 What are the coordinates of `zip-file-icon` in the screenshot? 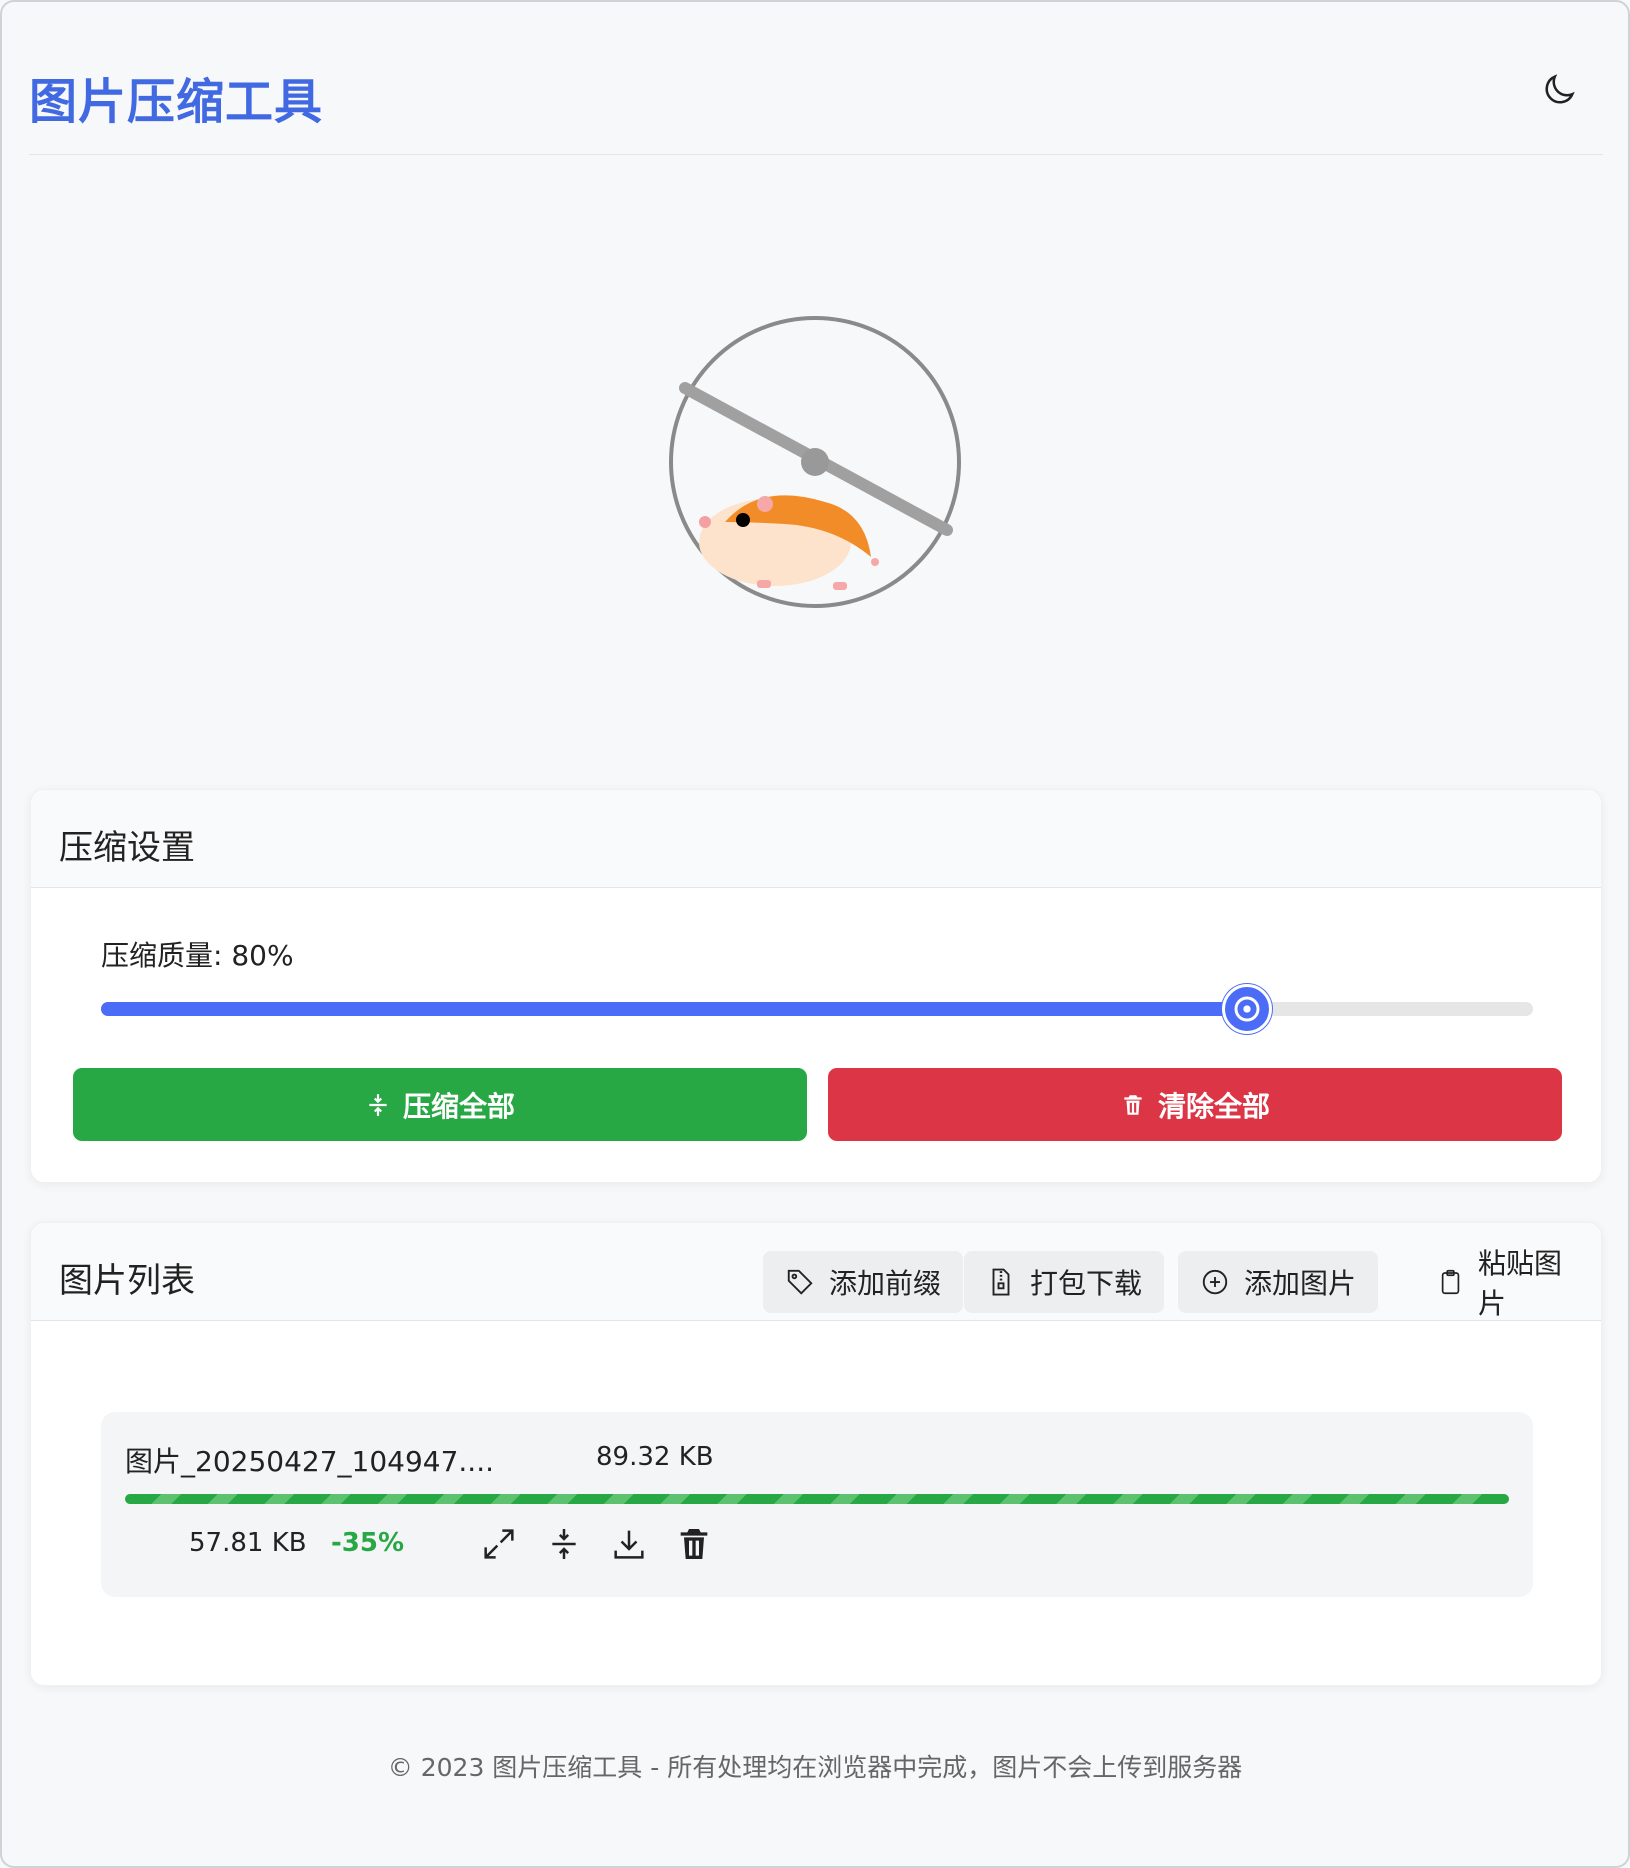 It's located at (1001, 1282).